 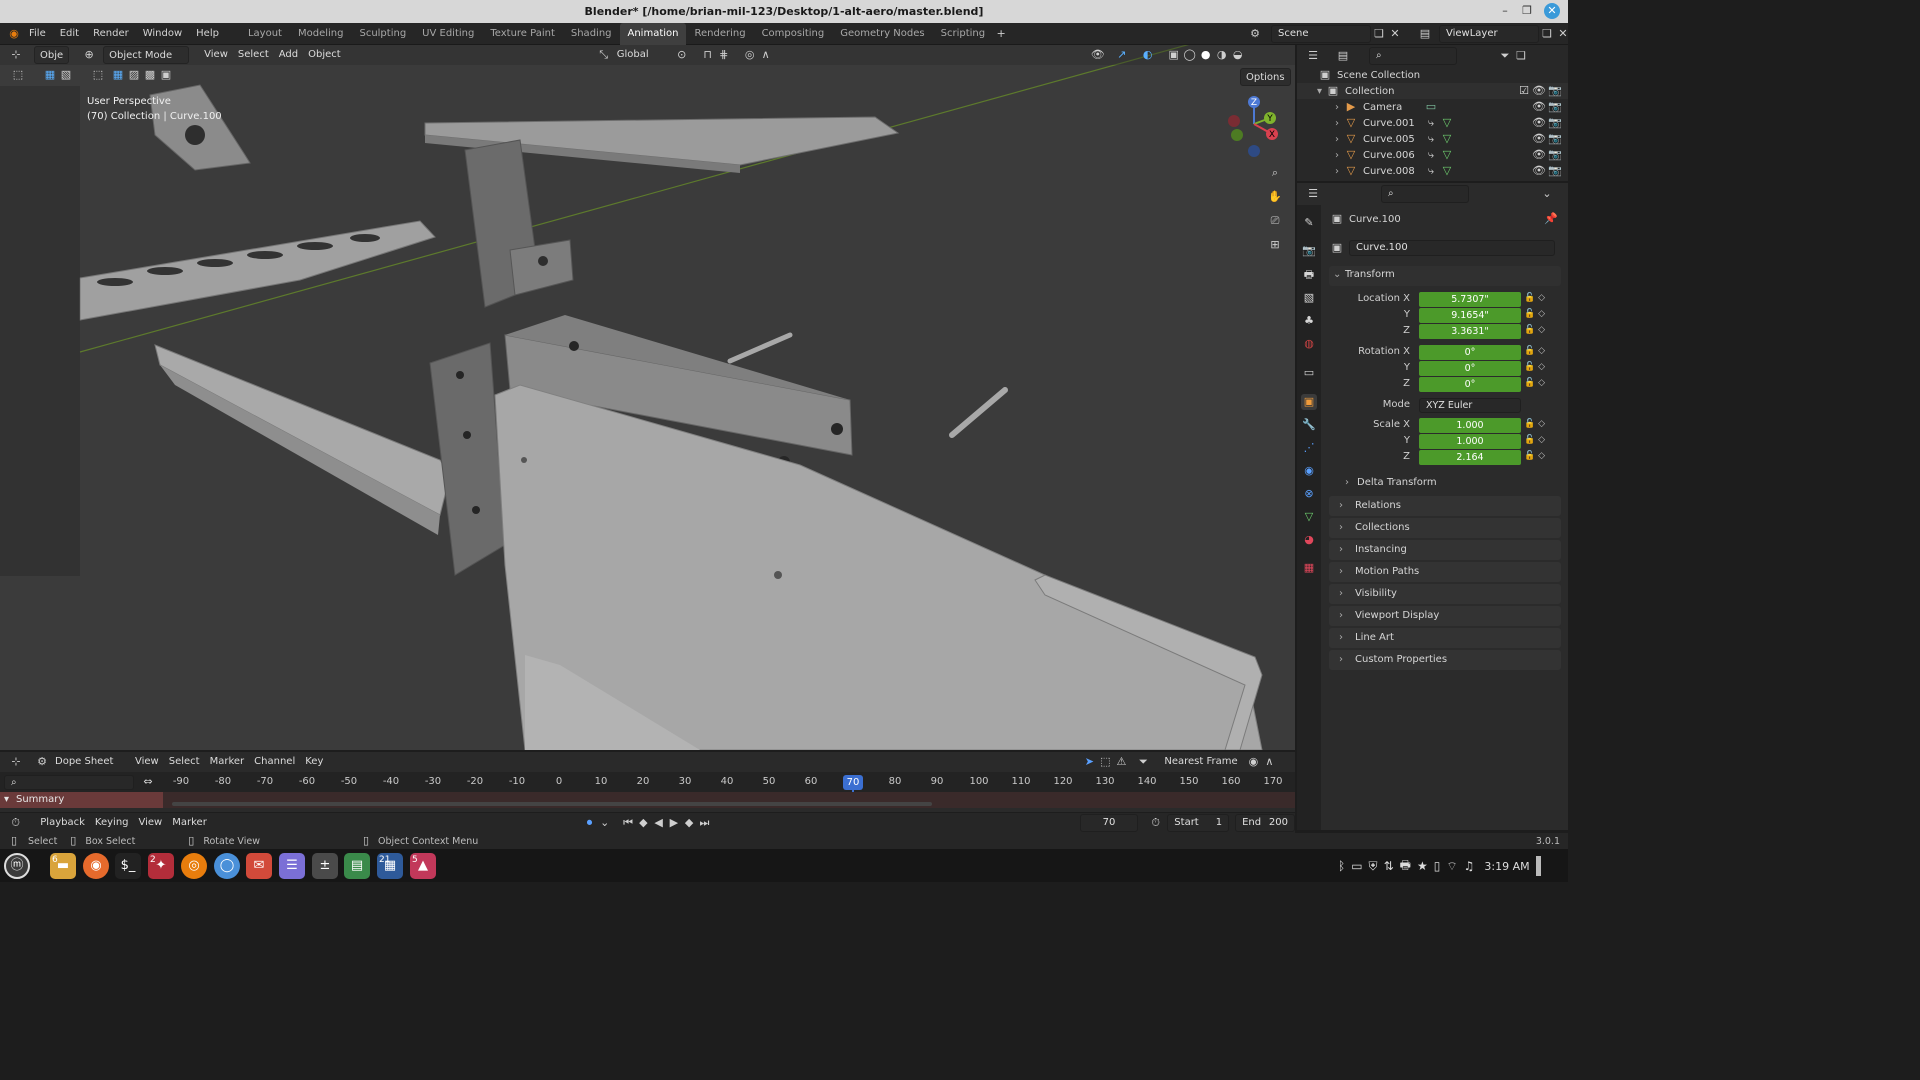 What do you see at coordinates (1309, 275) in the screenshot?
I see `output-tab-icon: 🖶` at bounding box center [1309, 275].